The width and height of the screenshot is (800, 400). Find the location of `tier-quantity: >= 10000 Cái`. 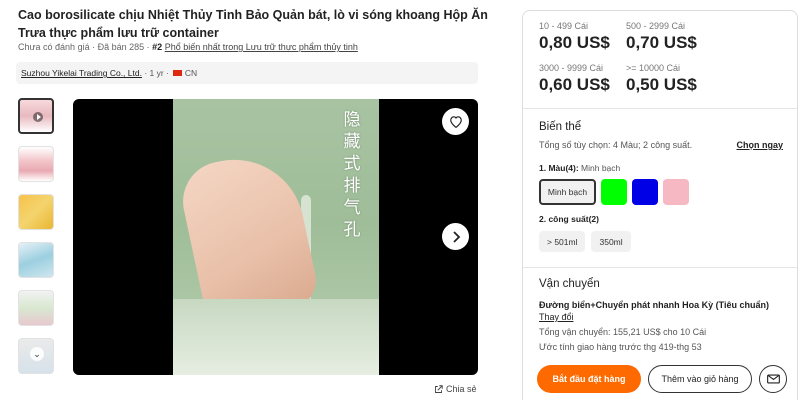

tier-quantity: >= 10000 Cái is located at coordinates (653, 68).